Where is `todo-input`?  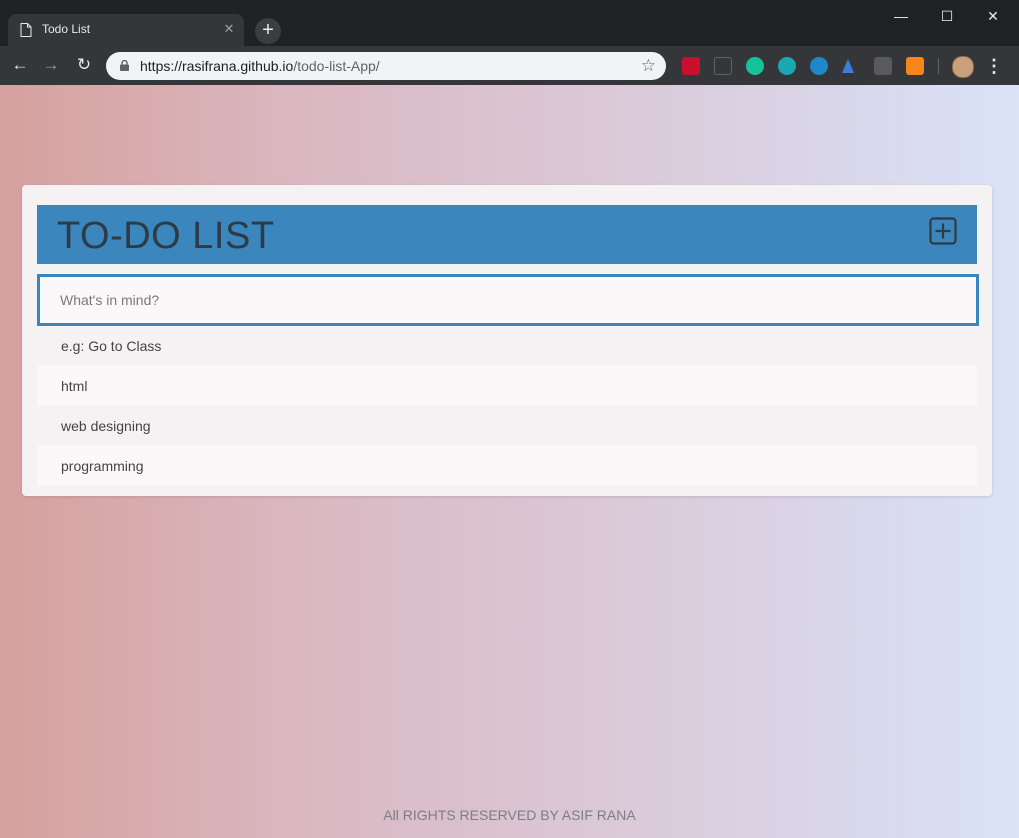
todo-input is located at coordinates (508, 300).